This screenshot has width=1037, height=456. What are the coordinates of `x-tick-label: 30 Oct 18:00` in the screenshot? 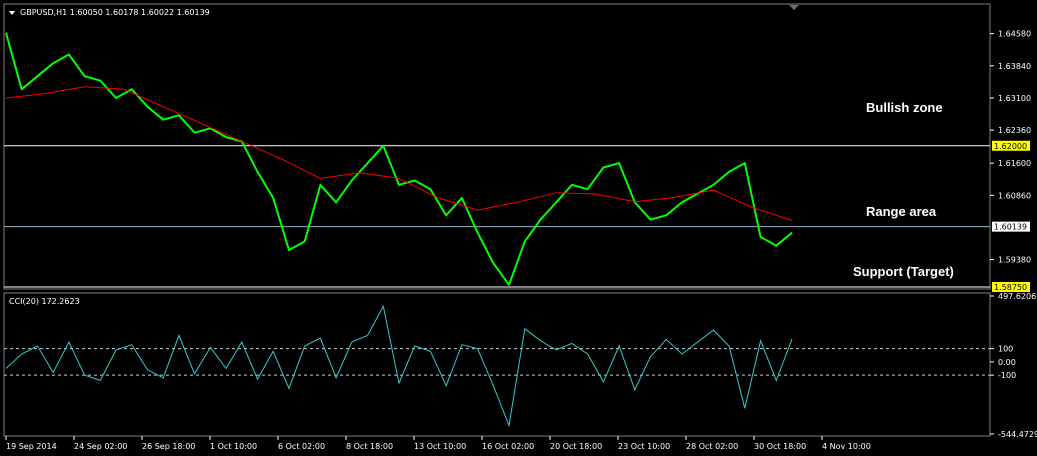 It's located at (780, 446).